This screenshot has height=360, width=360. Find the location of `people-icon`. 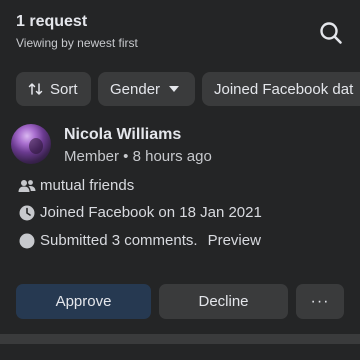

people-icon is located at coordinates (27, 186).